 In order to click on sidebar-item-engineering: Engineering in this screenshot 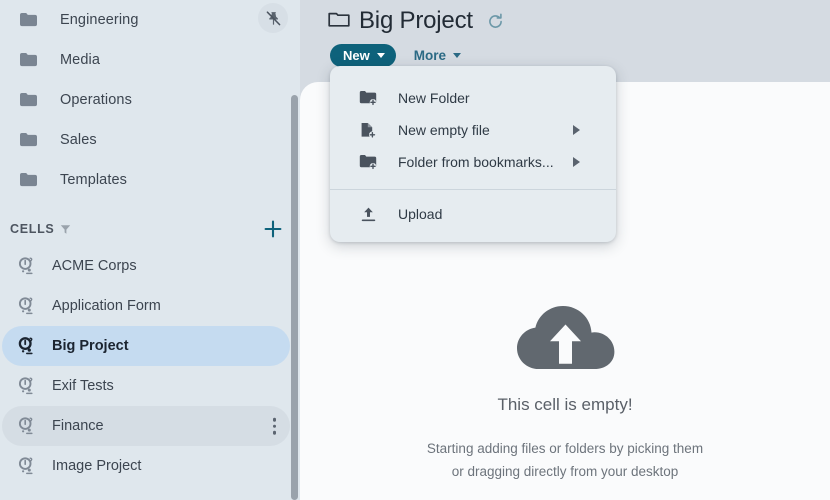, I will do `click(145, 20)`.